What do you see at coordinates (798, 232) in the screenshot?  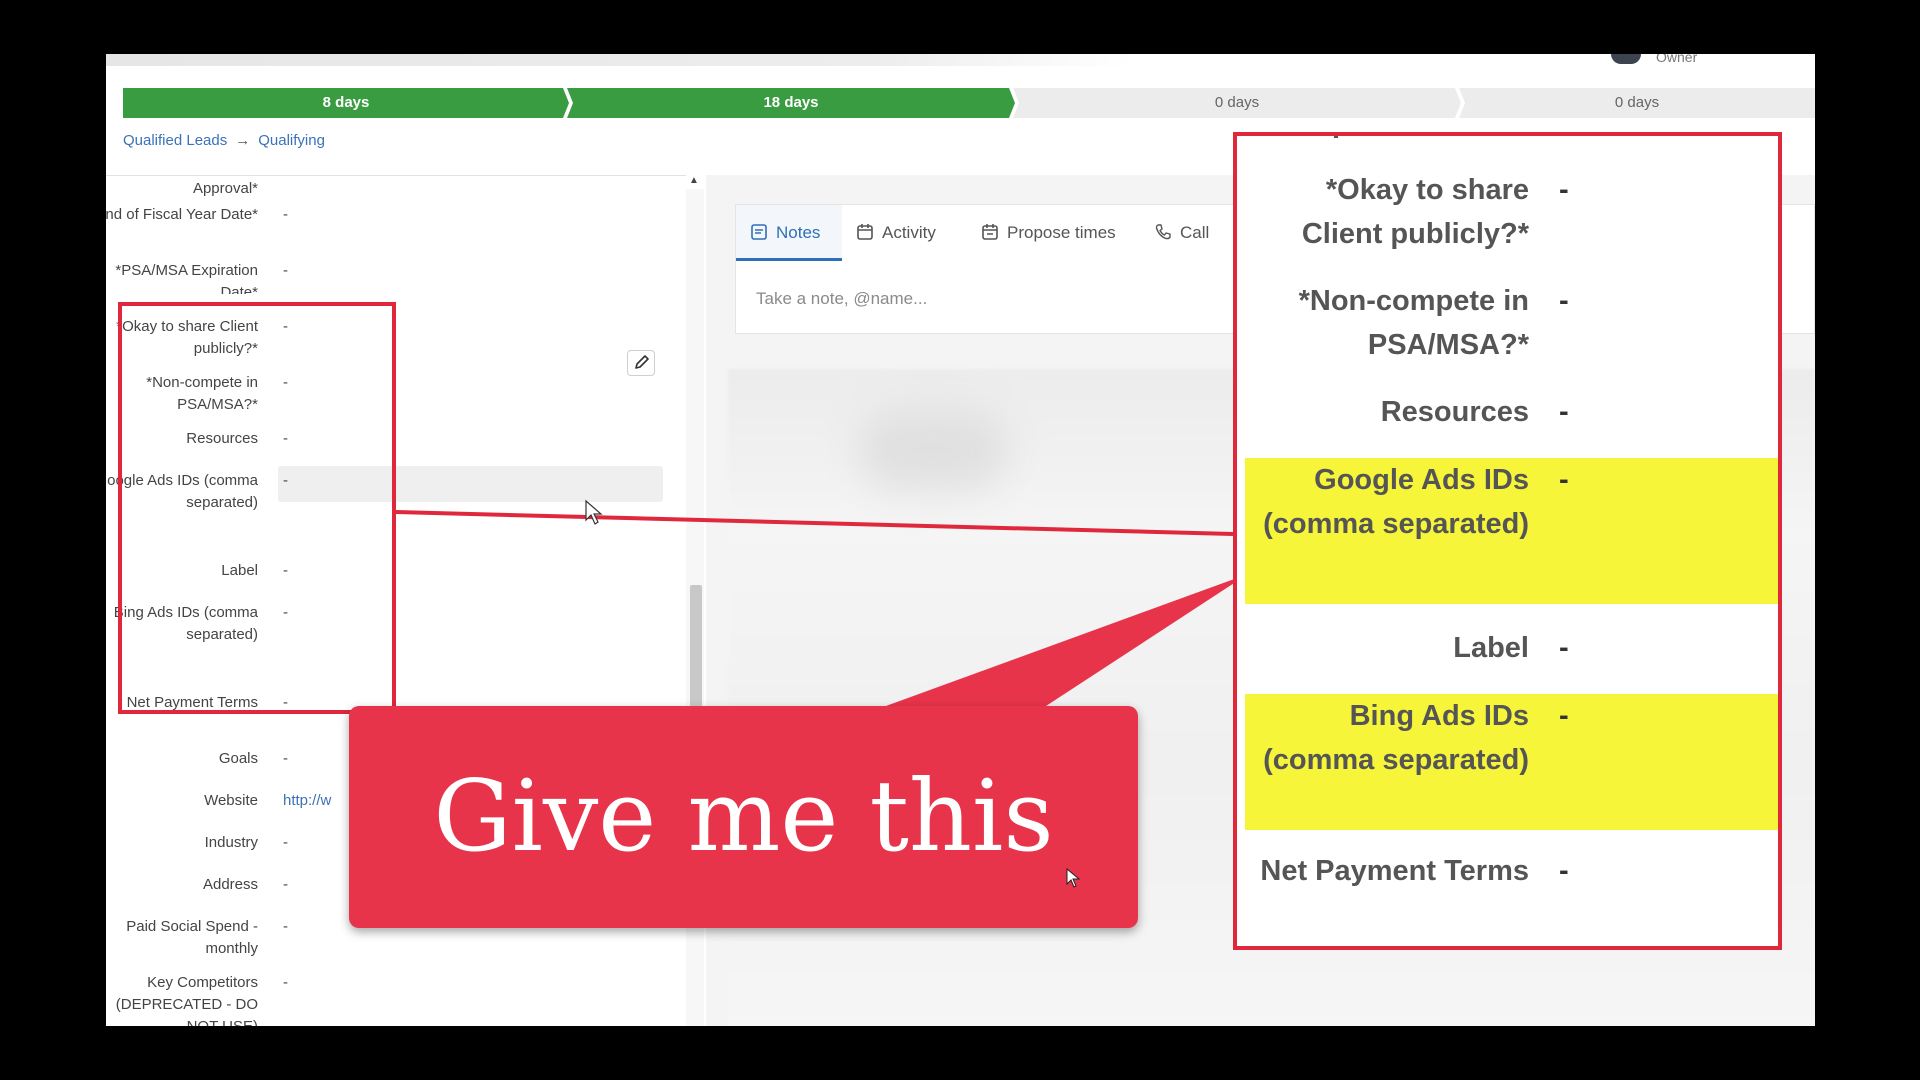 I see `tab-label: Notes` at bounding box center [798, 232].